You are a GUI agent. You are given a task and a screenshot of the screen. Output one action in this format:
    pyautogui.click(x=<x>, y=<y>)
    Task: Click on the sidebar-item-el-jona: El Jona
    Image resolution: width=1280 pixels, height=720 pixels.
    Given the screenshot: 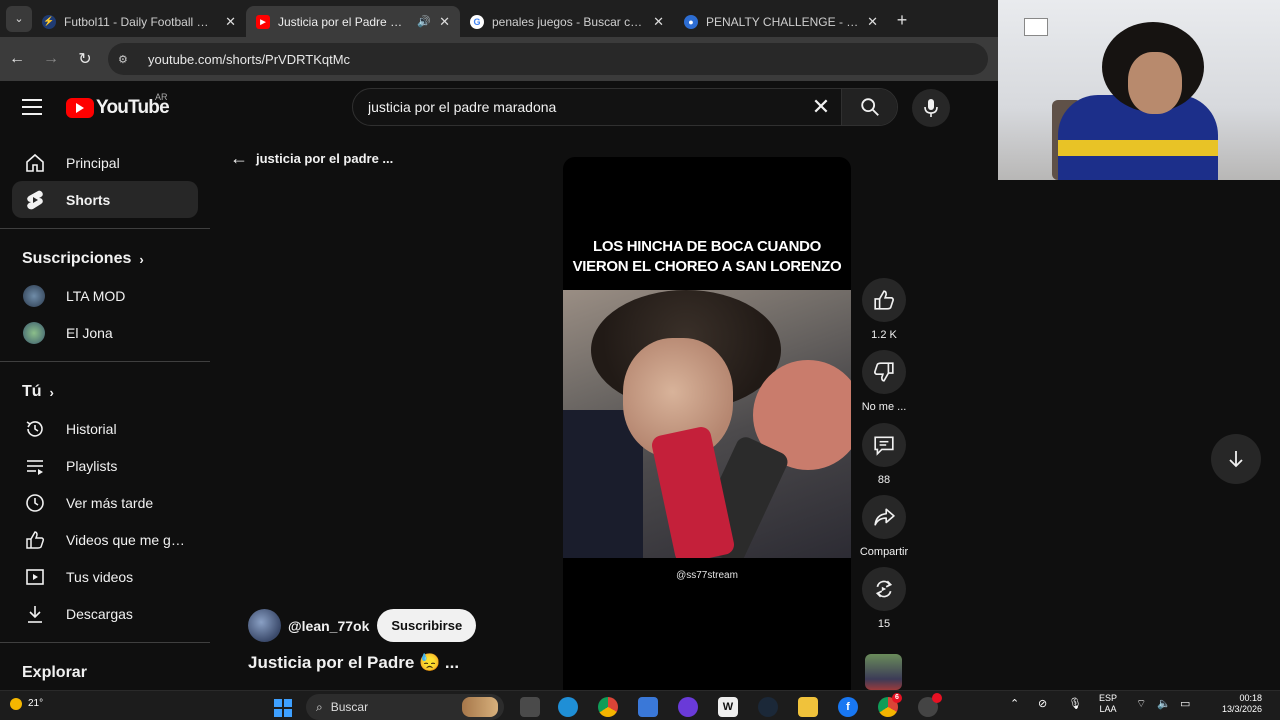 What is the action you would take?
    pyautogui.click(x=105, y=332)
    